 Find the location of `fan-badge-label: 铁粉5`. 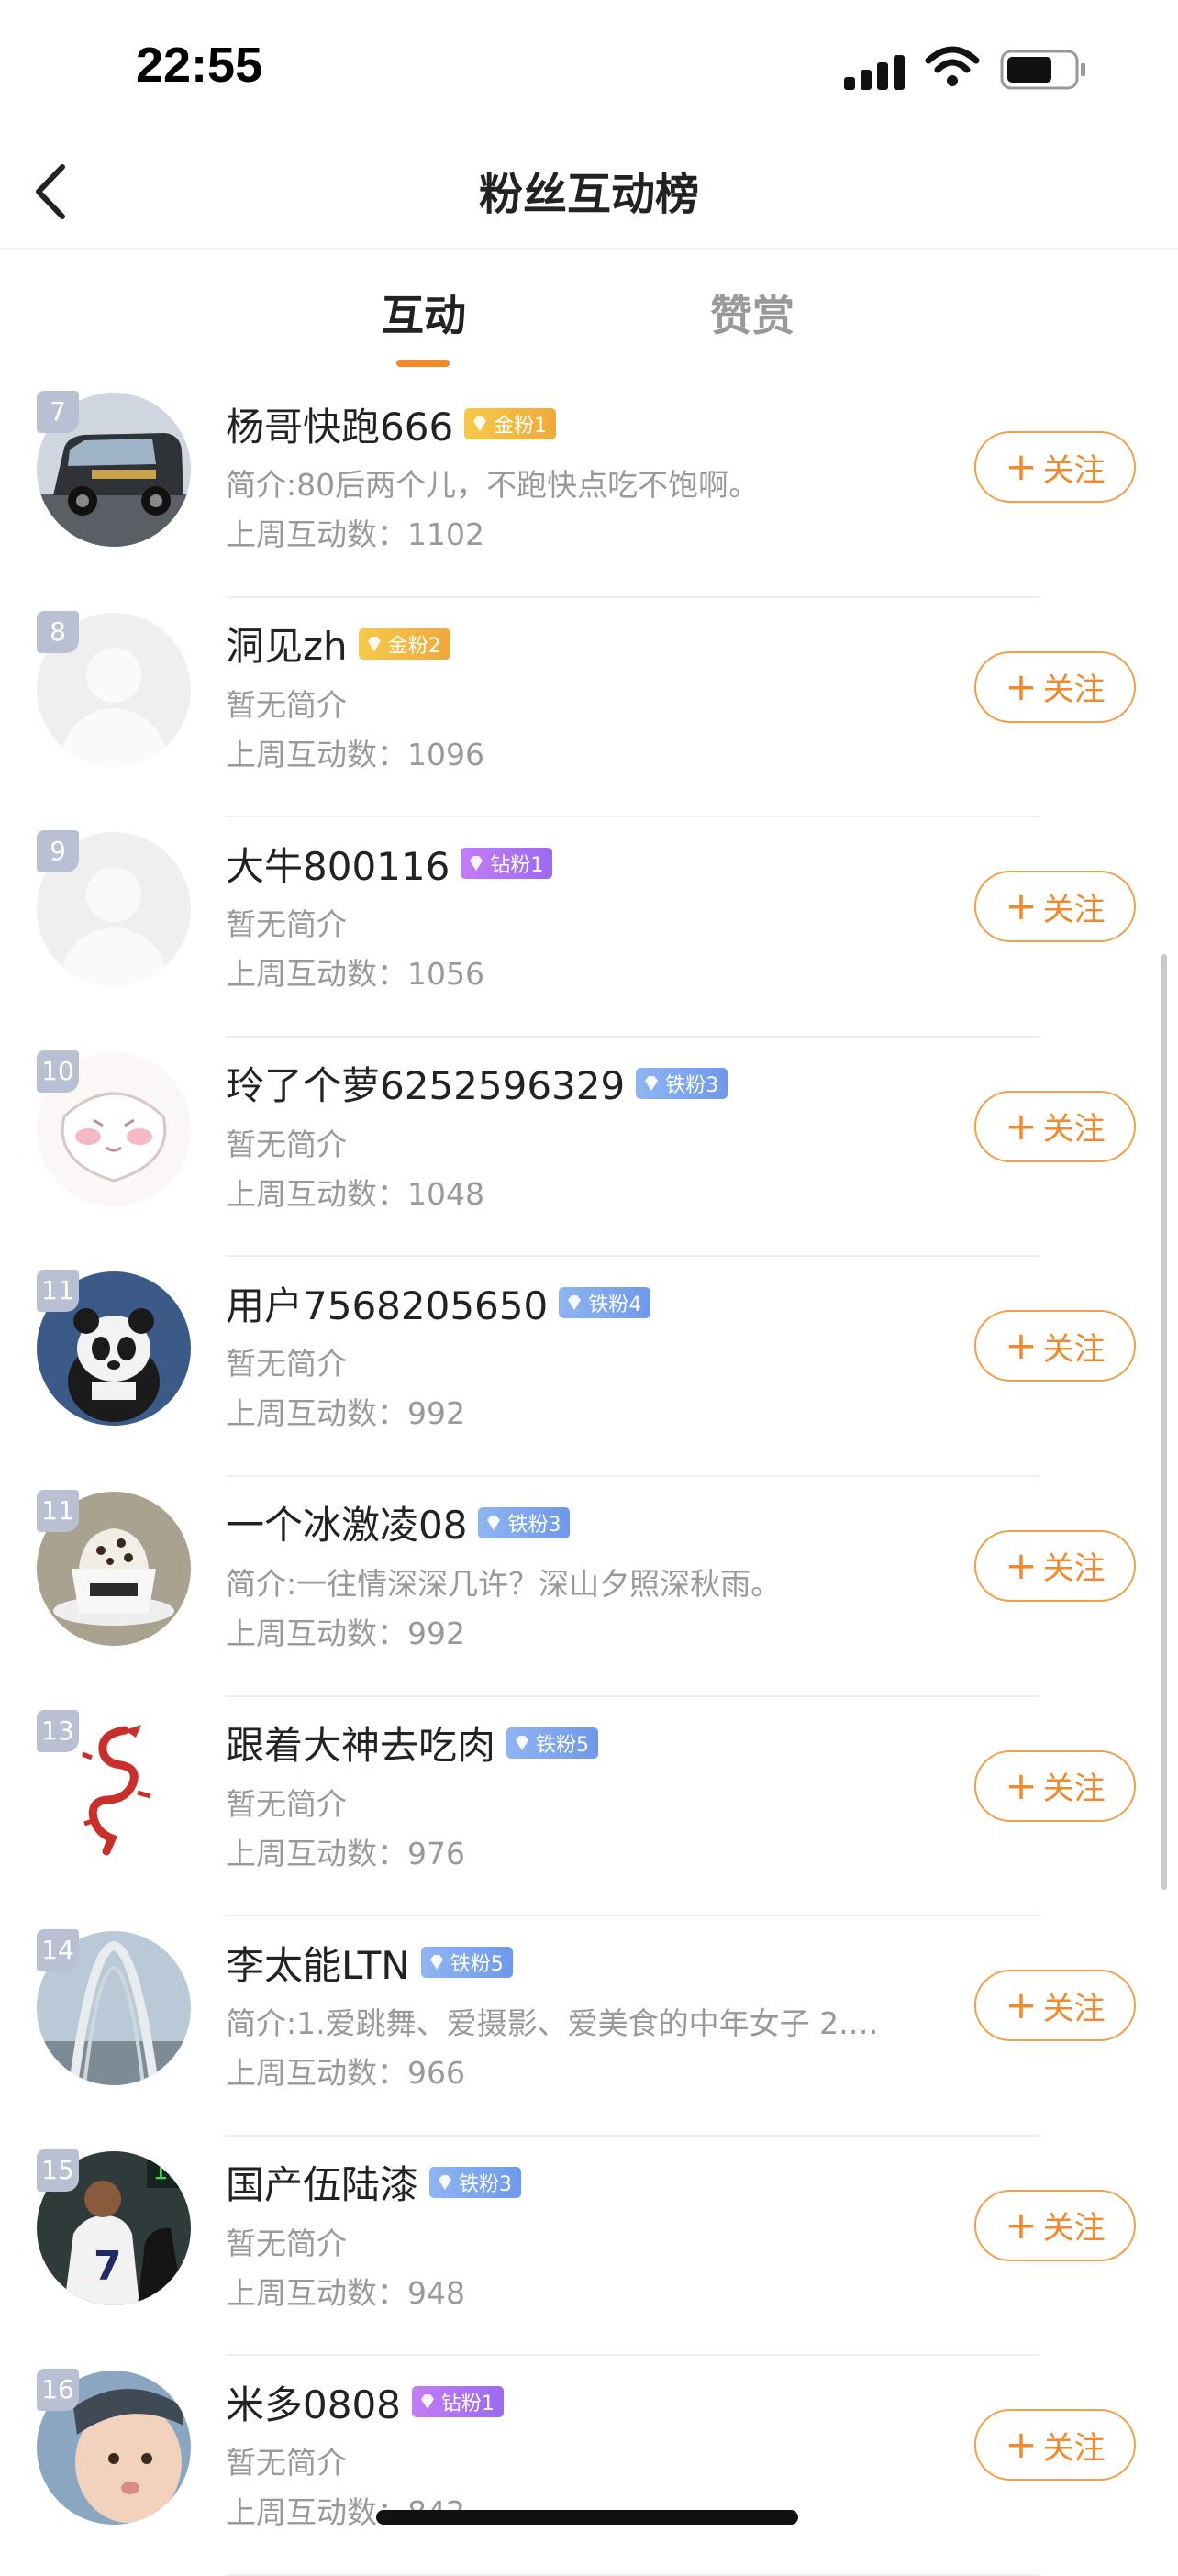

fan-badge-label: 铁粉5 is located at coordinates (477, 1965).